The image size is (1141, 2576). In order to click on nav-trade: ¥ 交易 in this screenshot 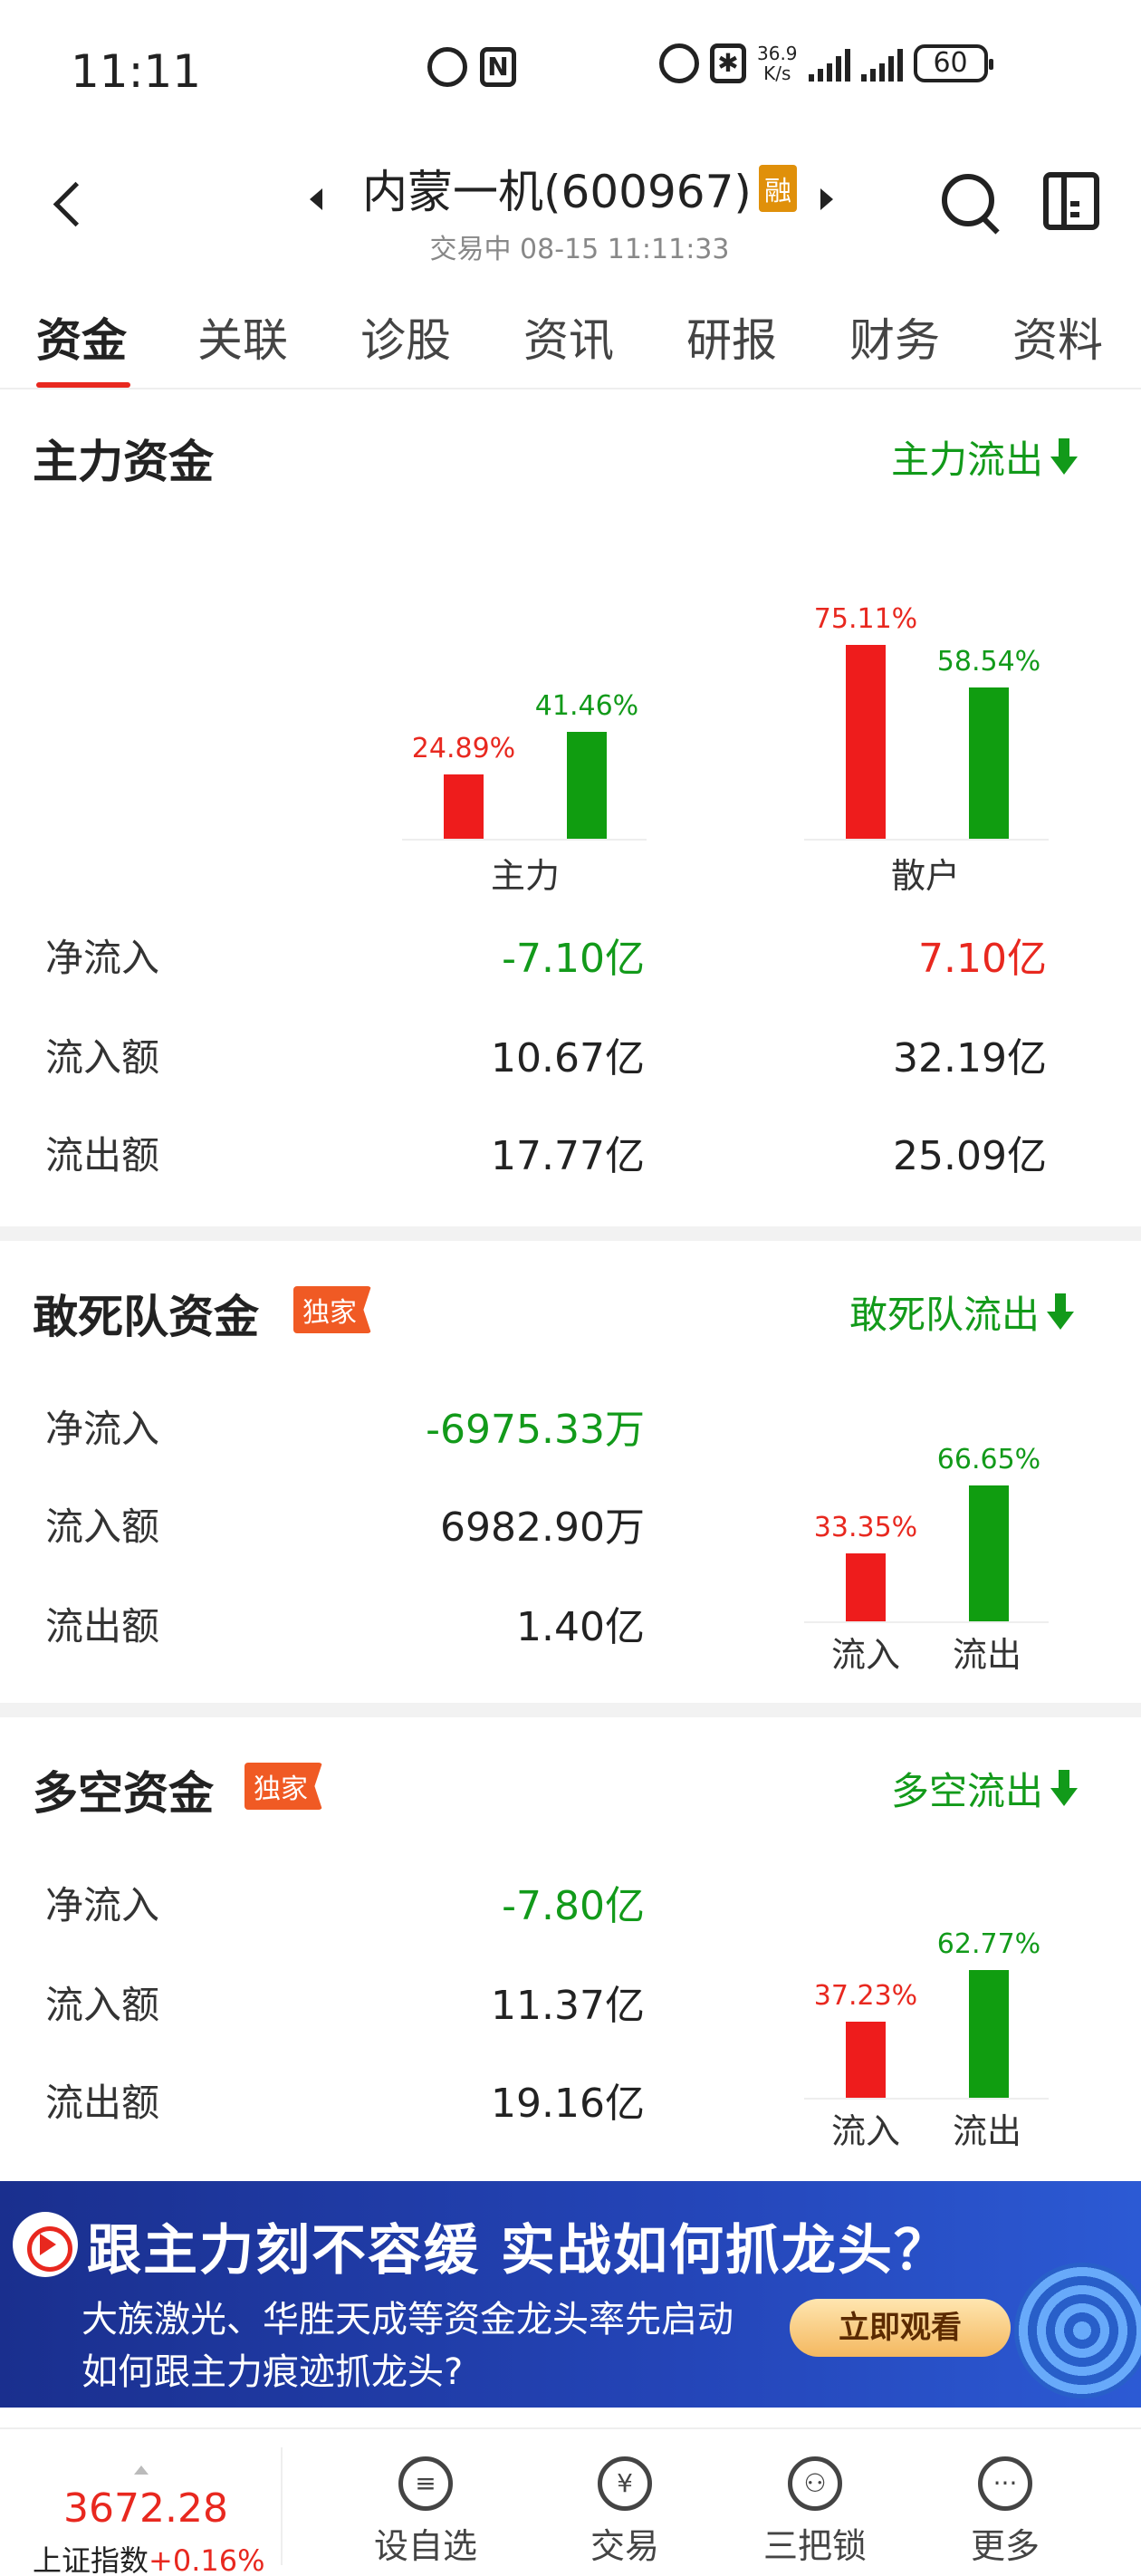, I will do `click(624, 2512)`.